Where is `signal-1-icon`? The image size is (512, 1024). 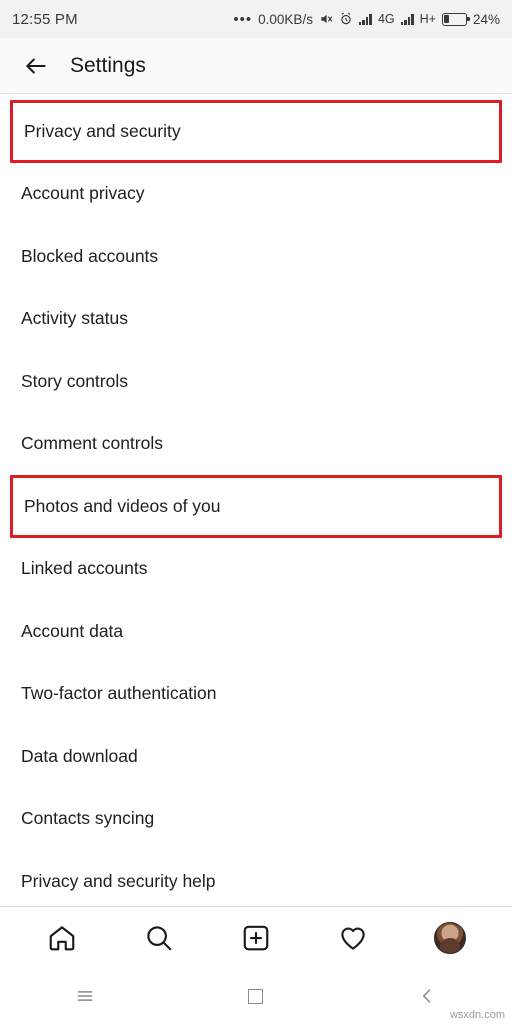 signal-1-icon is located at coordinates (365, 19).